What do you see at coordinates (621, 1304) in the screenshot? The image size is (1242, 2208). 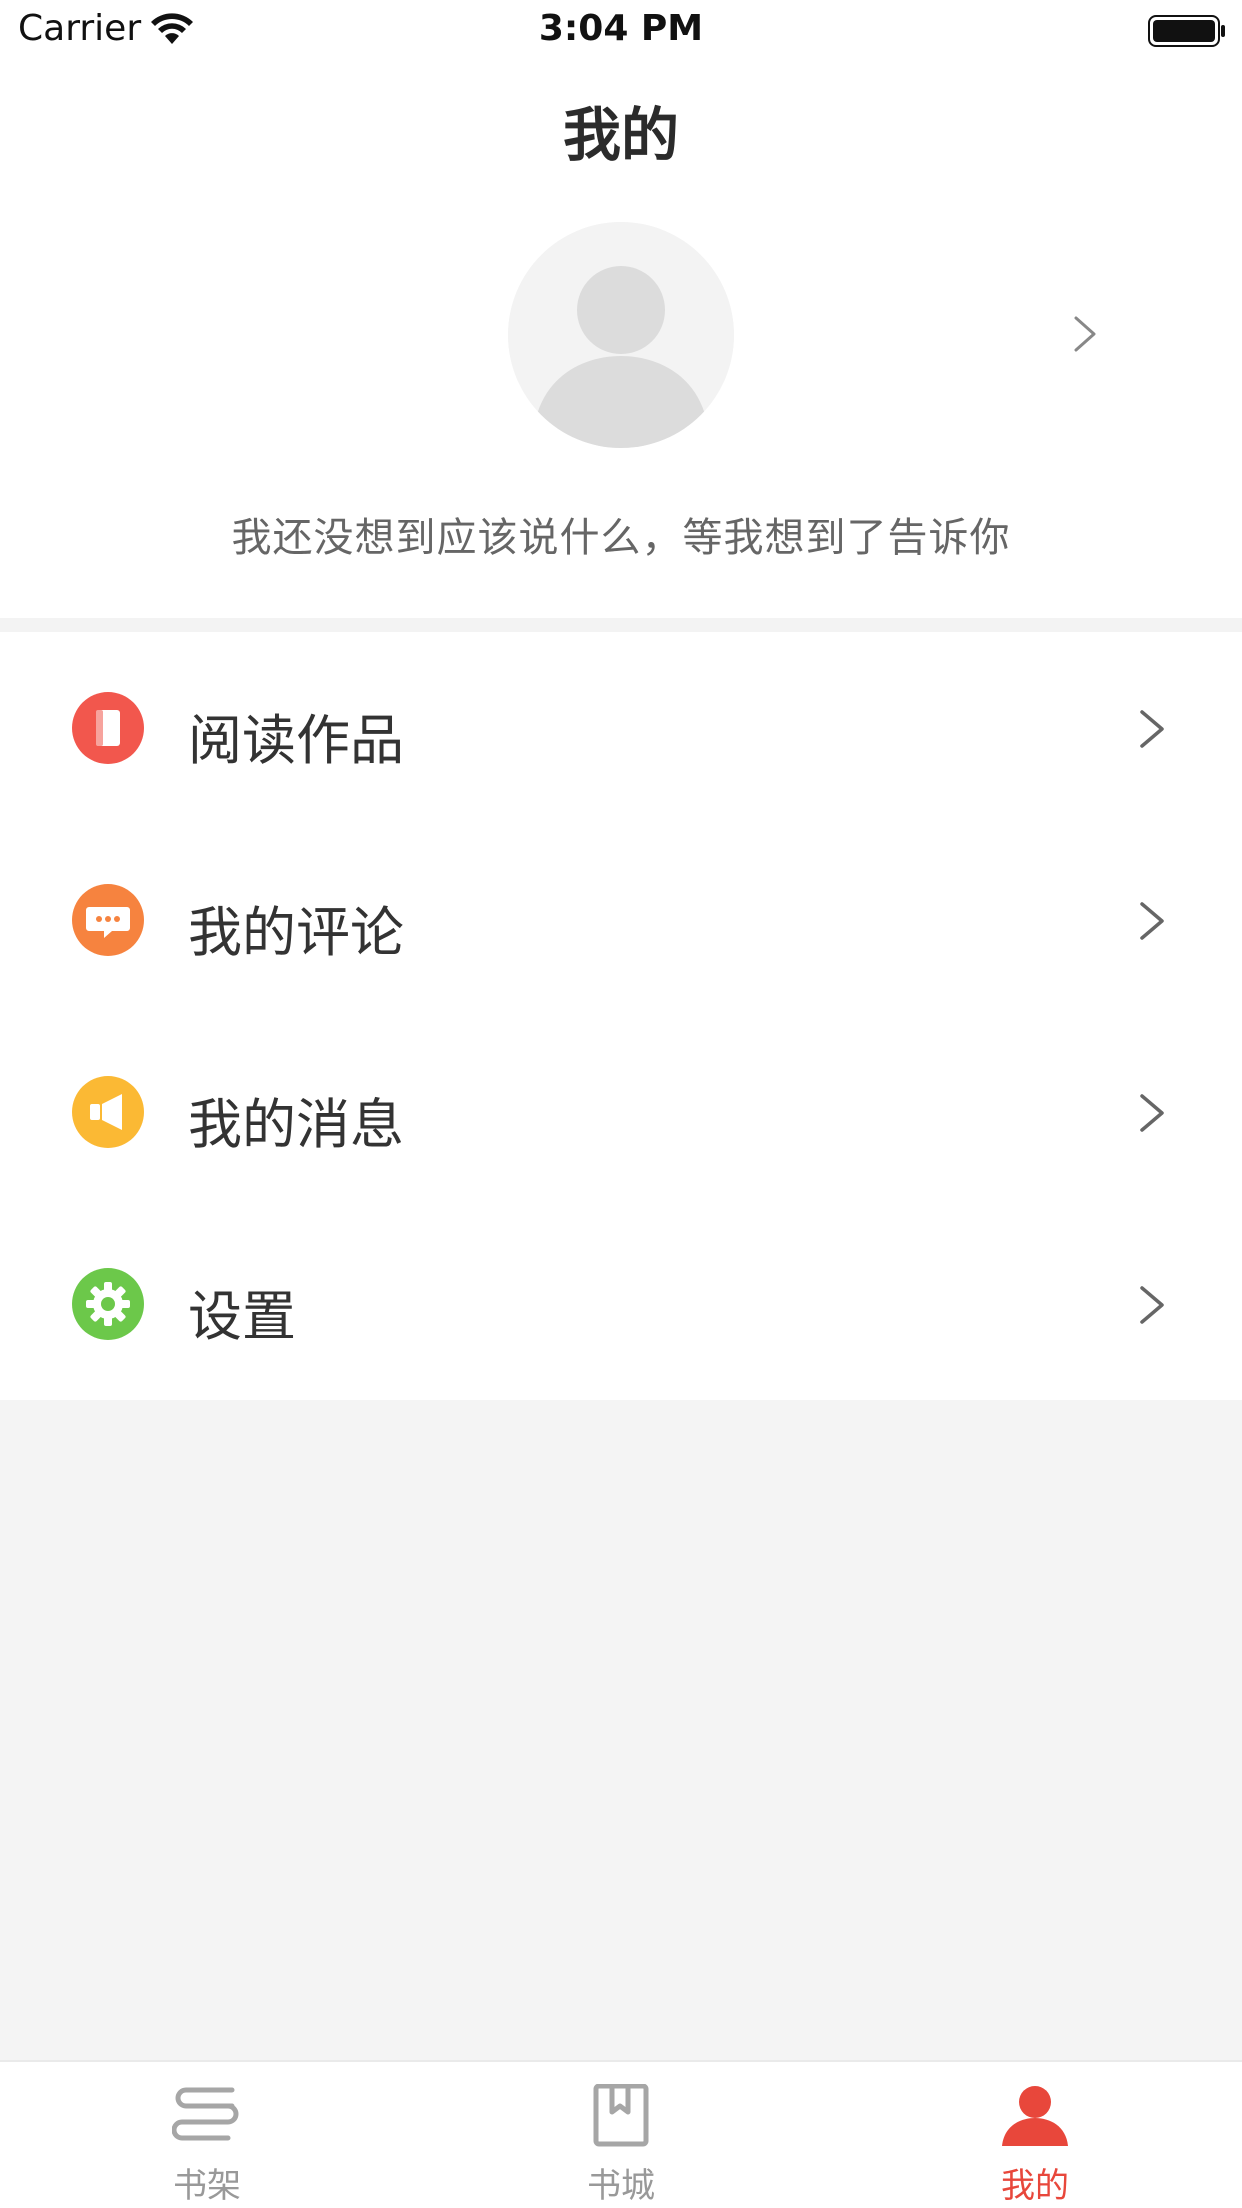 I see `menu-item-settings: 设置` at bounding box center [621, 1304].